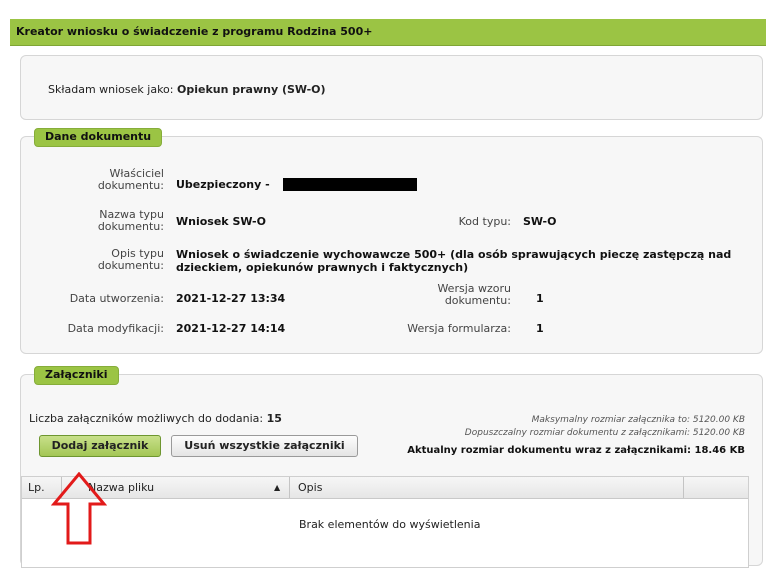  I want to click on template-version-value: 1, so click(540, 298).